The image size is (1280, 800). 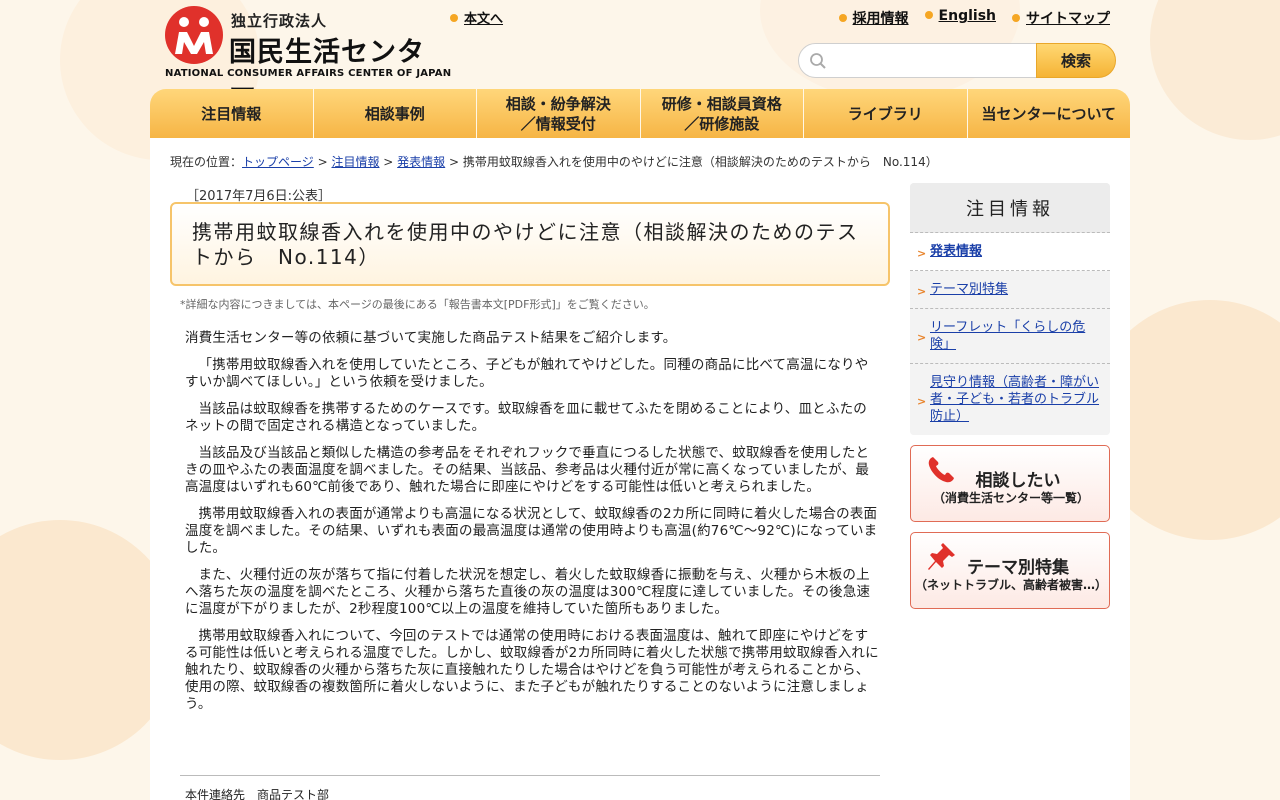 I want to click on sidebar-item-leaflet: > リーフレット「くらしの危険」, so click(x=1010, y=336).